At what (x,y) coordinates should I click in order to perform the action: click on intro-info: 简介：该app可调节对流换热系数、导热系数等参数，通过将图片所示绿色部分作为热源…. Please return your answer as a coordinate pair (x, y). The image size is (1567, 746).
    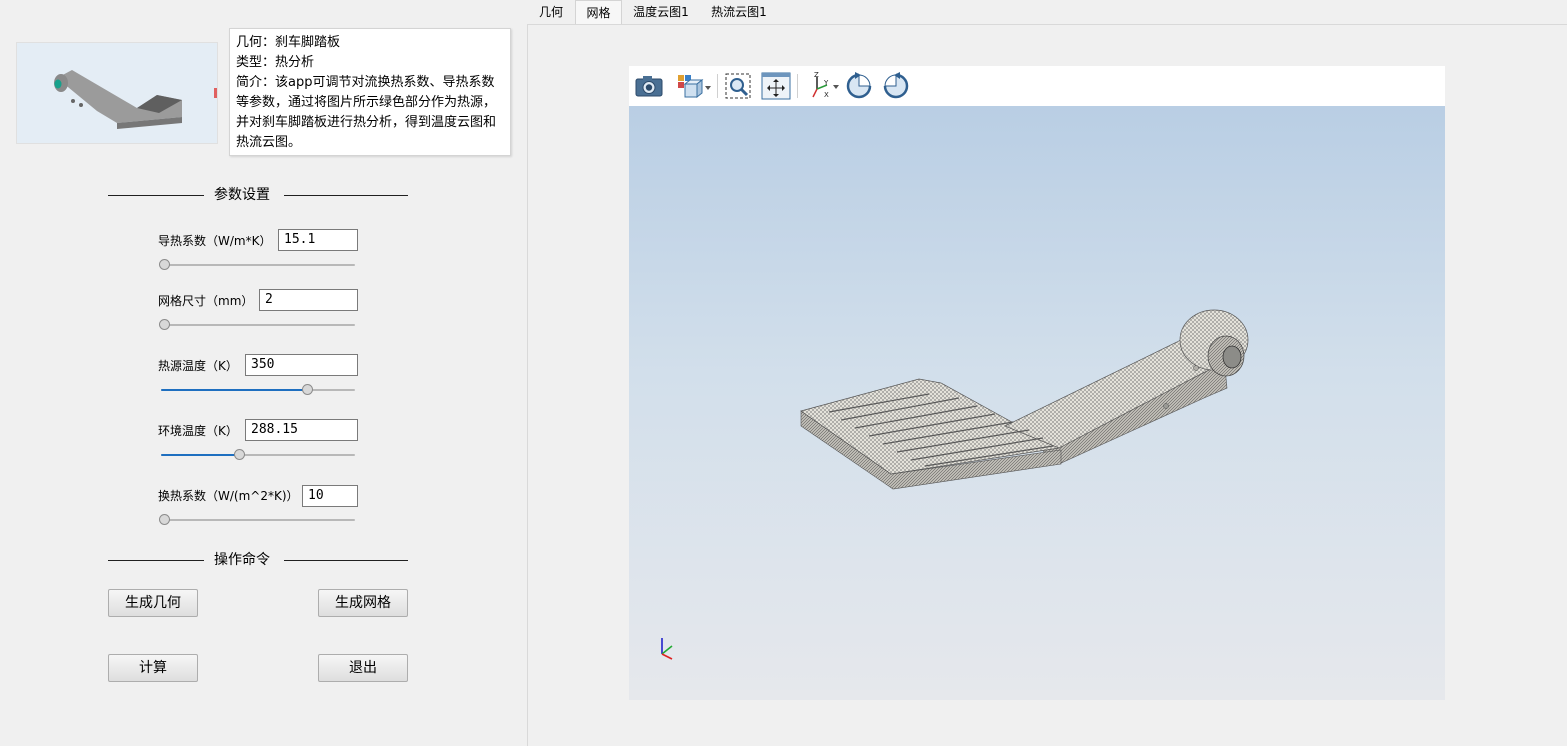
    Looking at the image, I should click on (366, 112).